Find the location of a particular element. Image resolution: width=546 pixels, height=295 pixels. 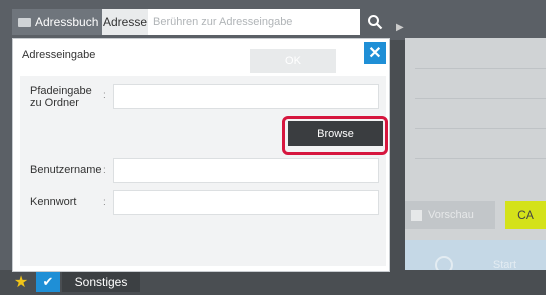

preview-icon is located at coordinates (416, 215).